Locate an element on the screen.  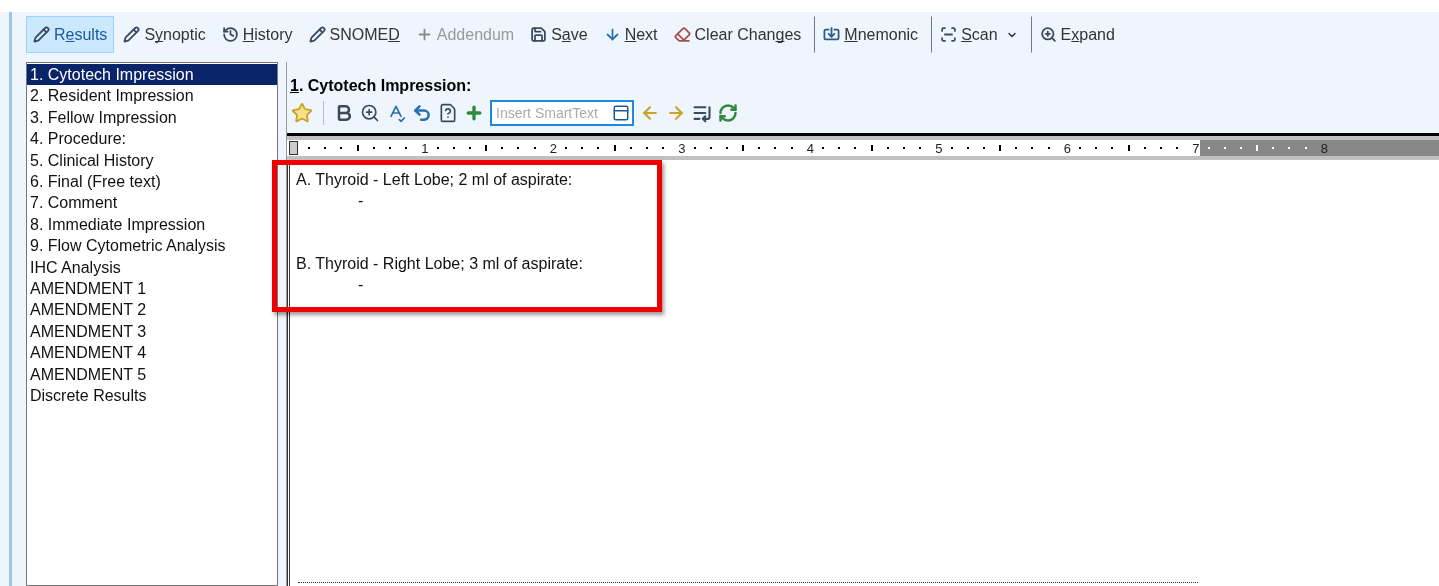
eraser-icon is located at coordinates (682, 34).